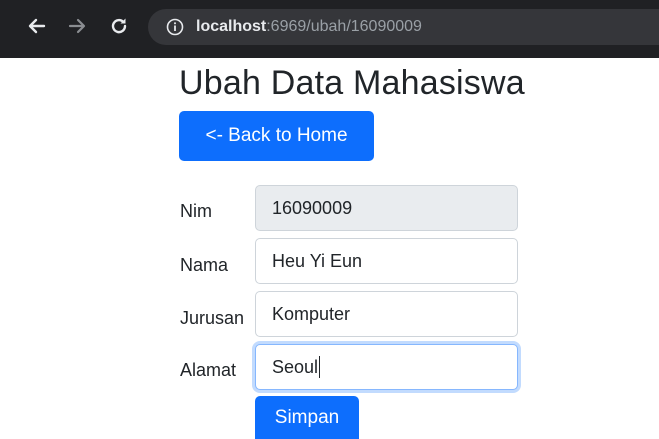  Describe the element at coordinates (175, 27) in the screenshot. I see `info-icon` at that location.